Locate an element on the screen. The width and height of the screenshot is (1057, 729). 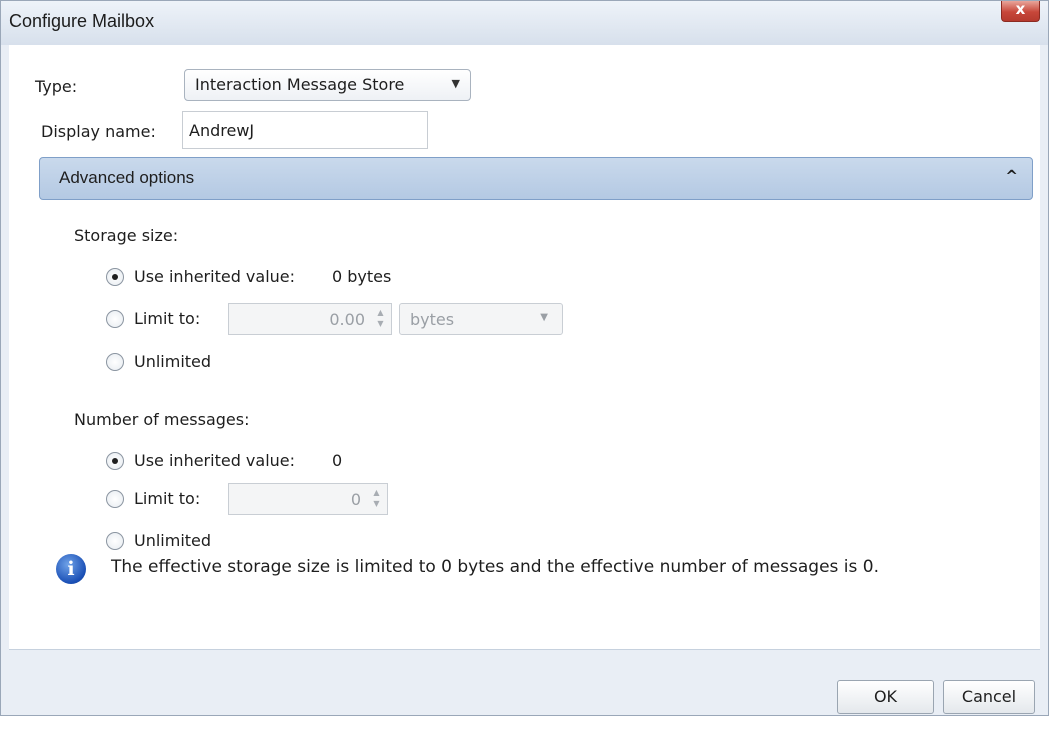
messages-limit-option: Limit to: is located at coordinates (166, 501).